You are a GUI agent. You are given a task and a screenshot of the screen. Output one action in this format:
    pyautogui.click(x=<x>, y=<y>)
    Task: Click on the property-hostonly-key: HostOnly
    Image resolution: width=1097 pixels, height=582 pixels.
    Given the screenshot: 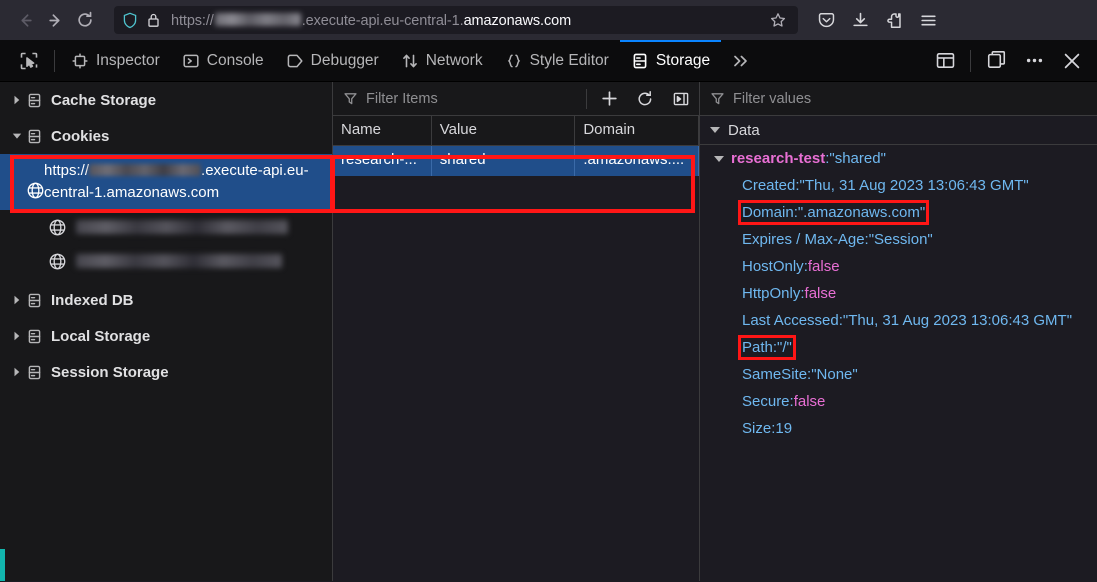 What is the action you would take?
    pyautogui.click(x=773, y=266)
    